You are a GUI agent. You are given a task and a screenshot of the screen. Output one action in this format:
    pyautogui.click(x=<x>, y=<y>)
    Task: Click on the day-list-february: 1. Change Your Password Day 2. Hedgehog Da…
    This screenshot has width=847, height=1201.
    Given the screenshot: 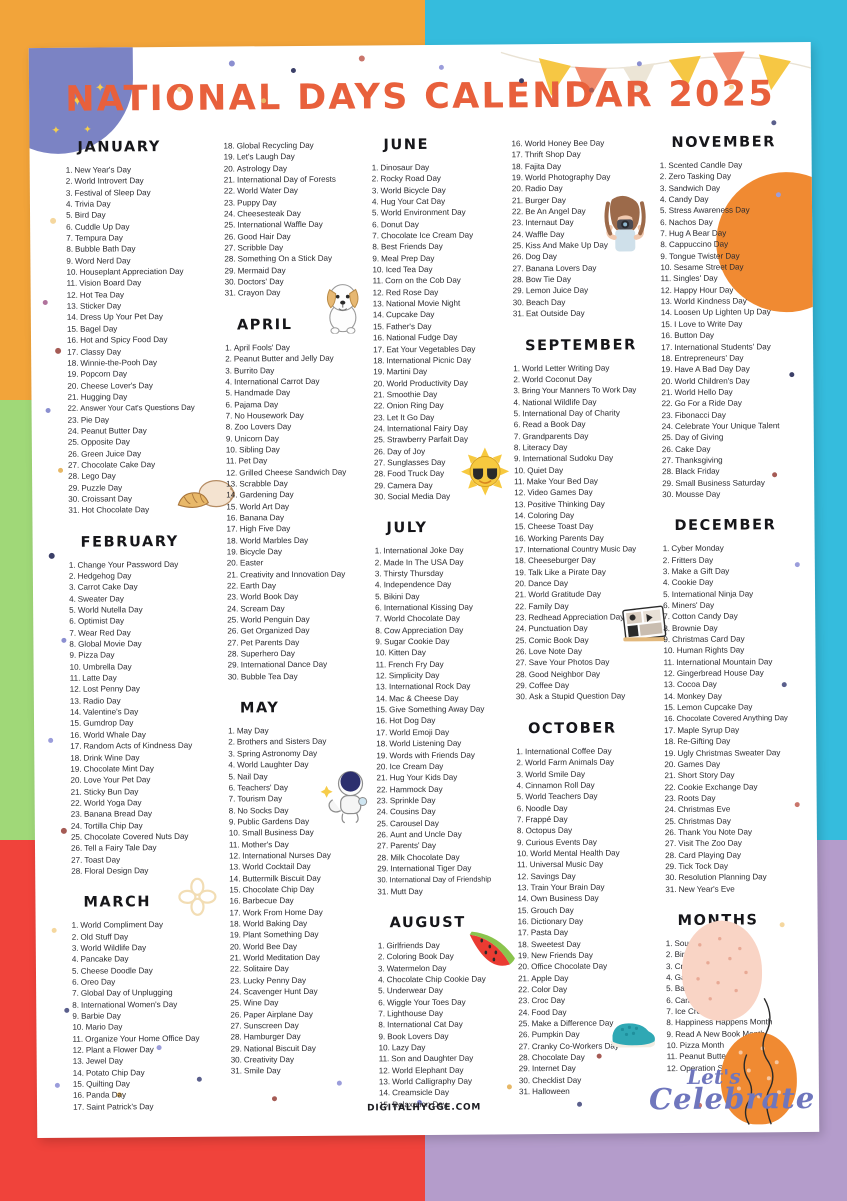 What is the action you would take?
    pyautogui.click(x=149, y=717)
    